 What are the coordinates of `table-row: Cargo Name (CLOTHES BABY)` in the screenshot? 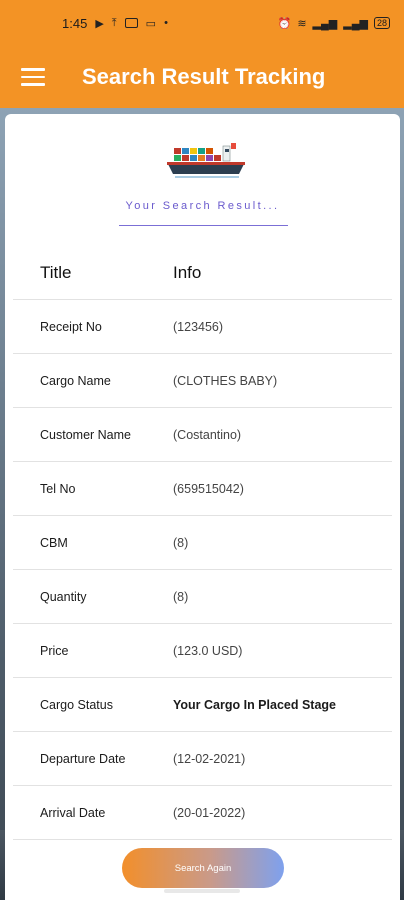 It's located at (202, 381).